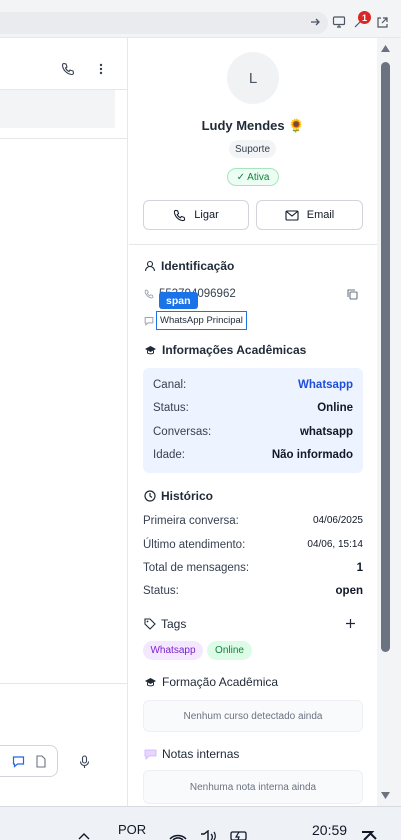 The height and width of the screenshot is (840, 401). What do you see at coordinates (191, 521) in the screenshot?
I see `first-conversation-label: Primeira conversa:` at bounding box center [191, 521].